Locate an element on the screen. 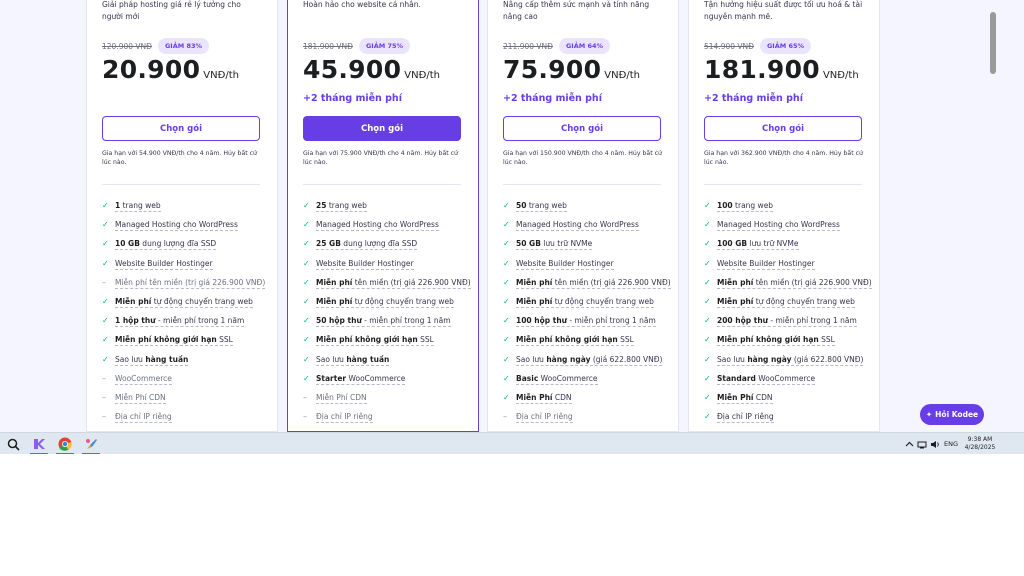 Image resolution: width=1024 pixels, height=576 pixels. scrollbar is located at coordinates (993, 43).